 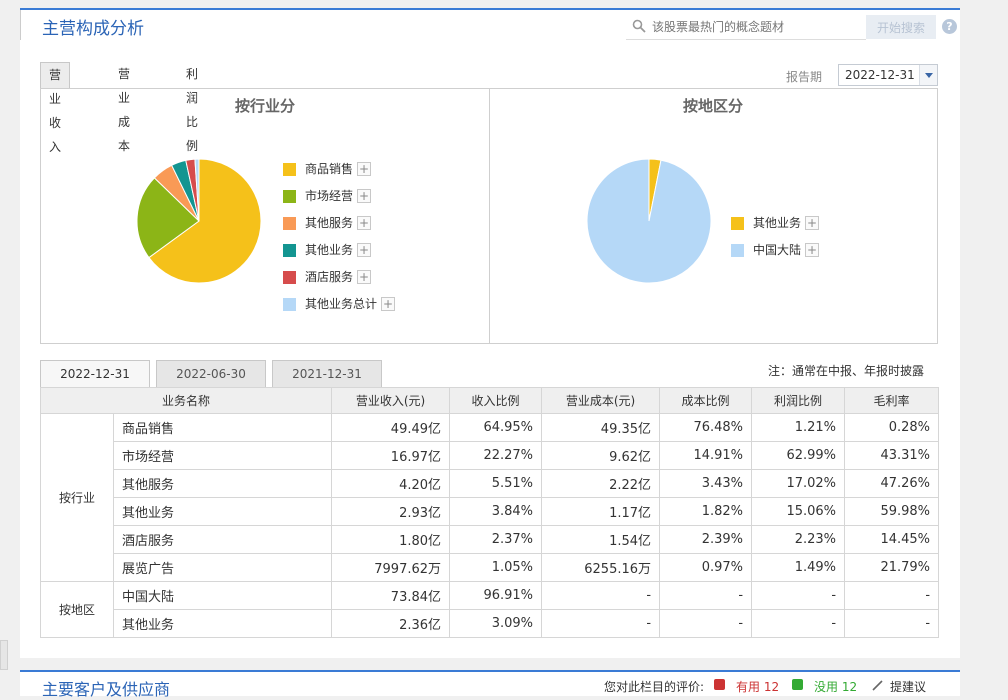 I want to click on pie-slice, so click(x=649, y=221).